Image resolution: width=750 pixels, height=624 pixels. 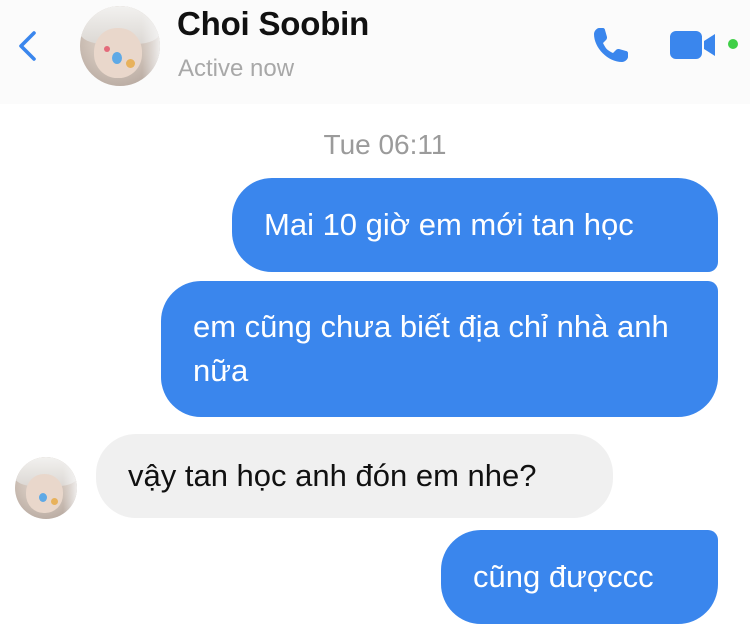 I want to click on sender-avatar, so click(x=46, y=488).